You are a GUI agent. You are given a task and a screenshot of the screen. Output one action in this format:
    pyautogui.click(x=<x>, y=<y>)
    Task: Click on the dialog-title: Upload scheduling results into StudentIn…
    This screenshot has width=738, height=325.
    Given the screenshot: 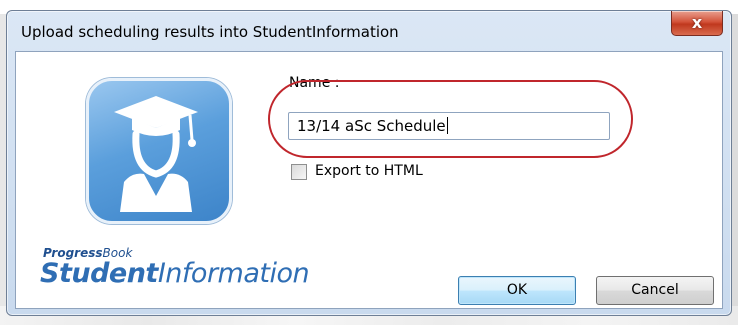 What is the action you would take?
    pyautogui.click(x=210, y=32)
    